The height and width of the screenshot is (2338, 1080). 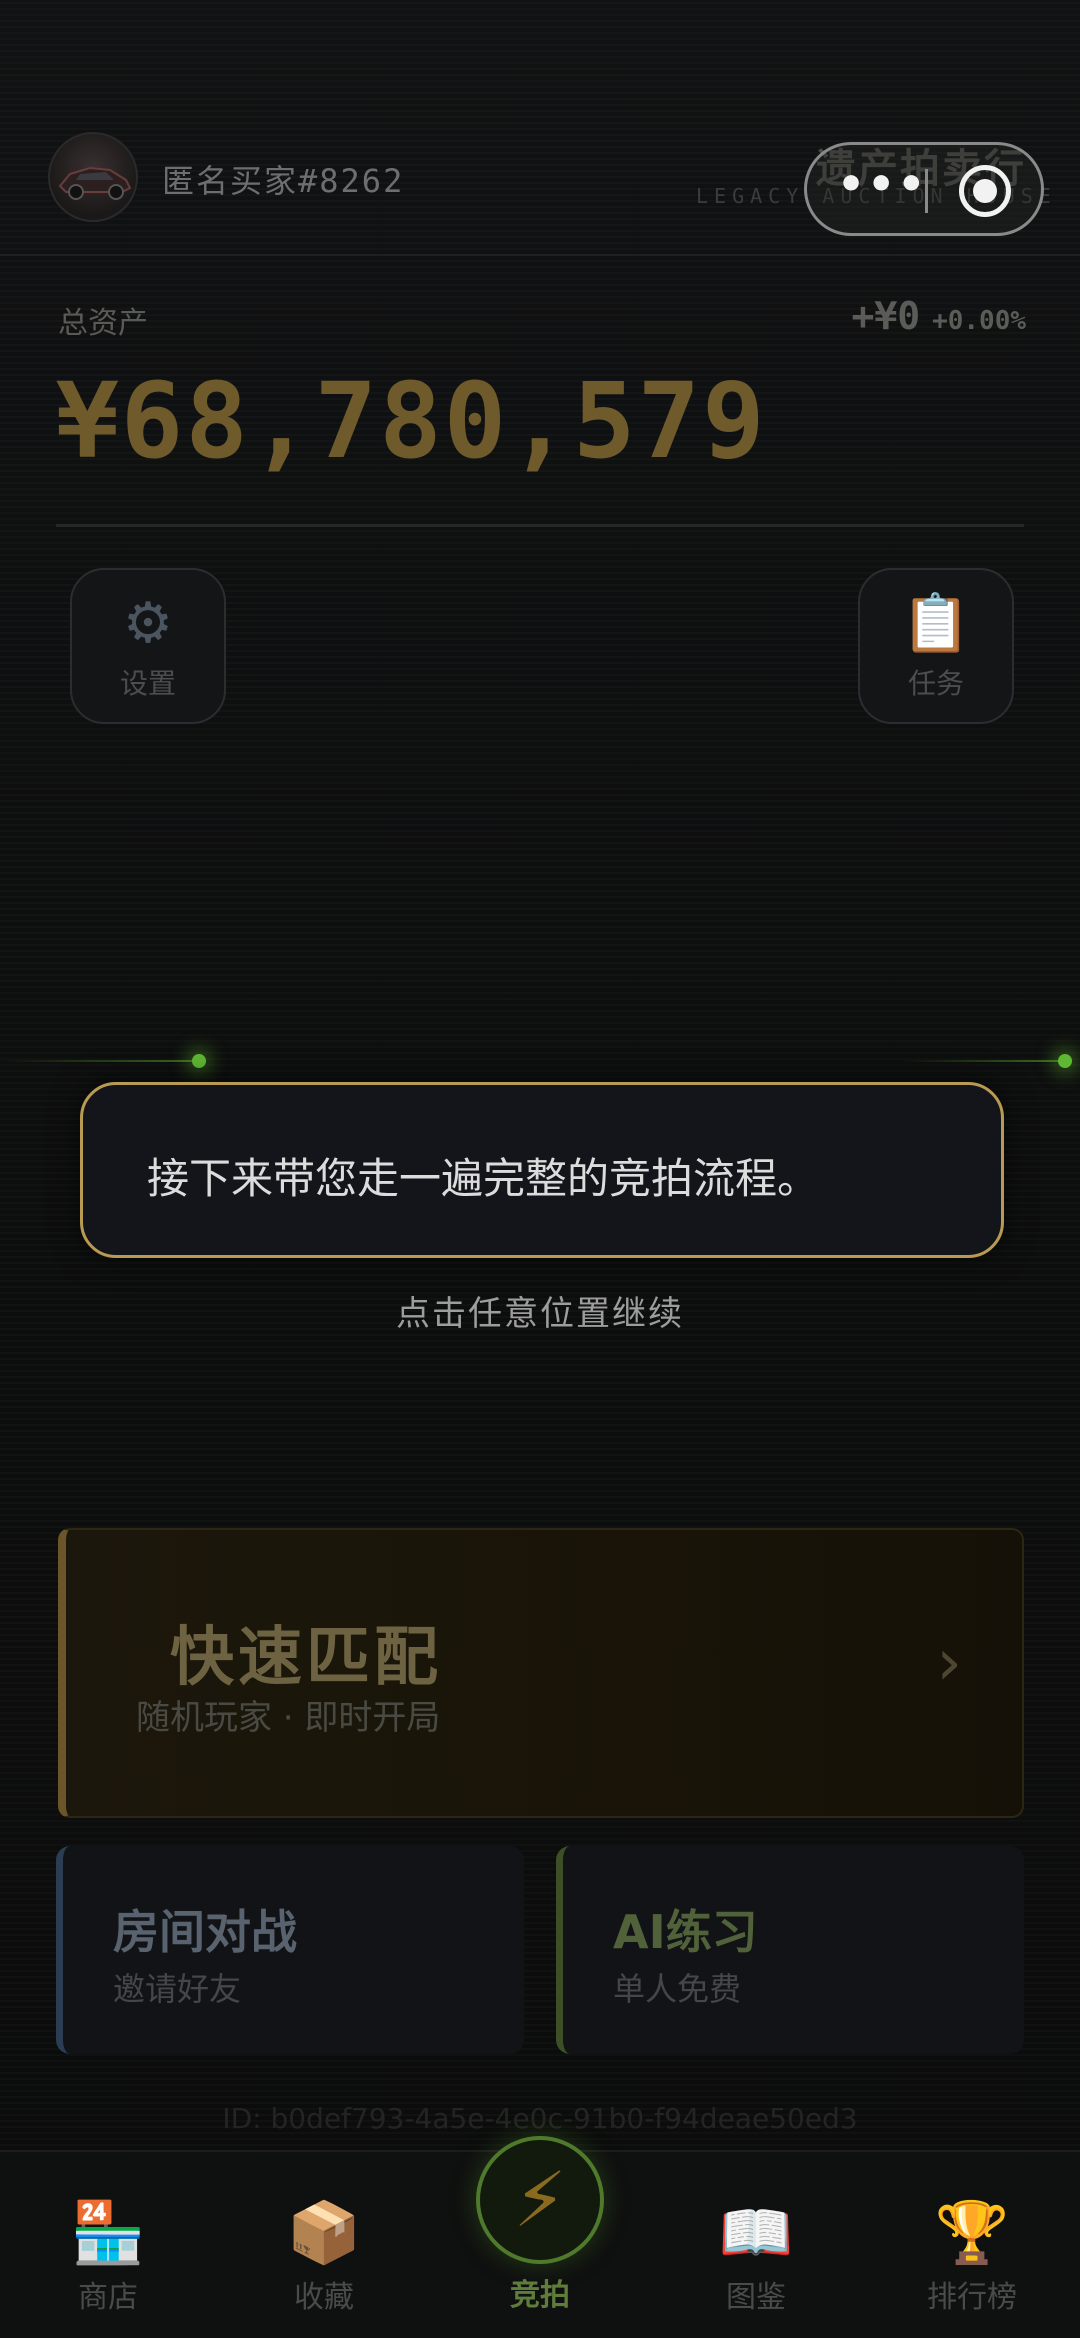 What do you see at coordinates (790, 1950) in the screenshot?
I see `ai-practice-card: AI练习 单人免费` at bounding box center [790, 1950].